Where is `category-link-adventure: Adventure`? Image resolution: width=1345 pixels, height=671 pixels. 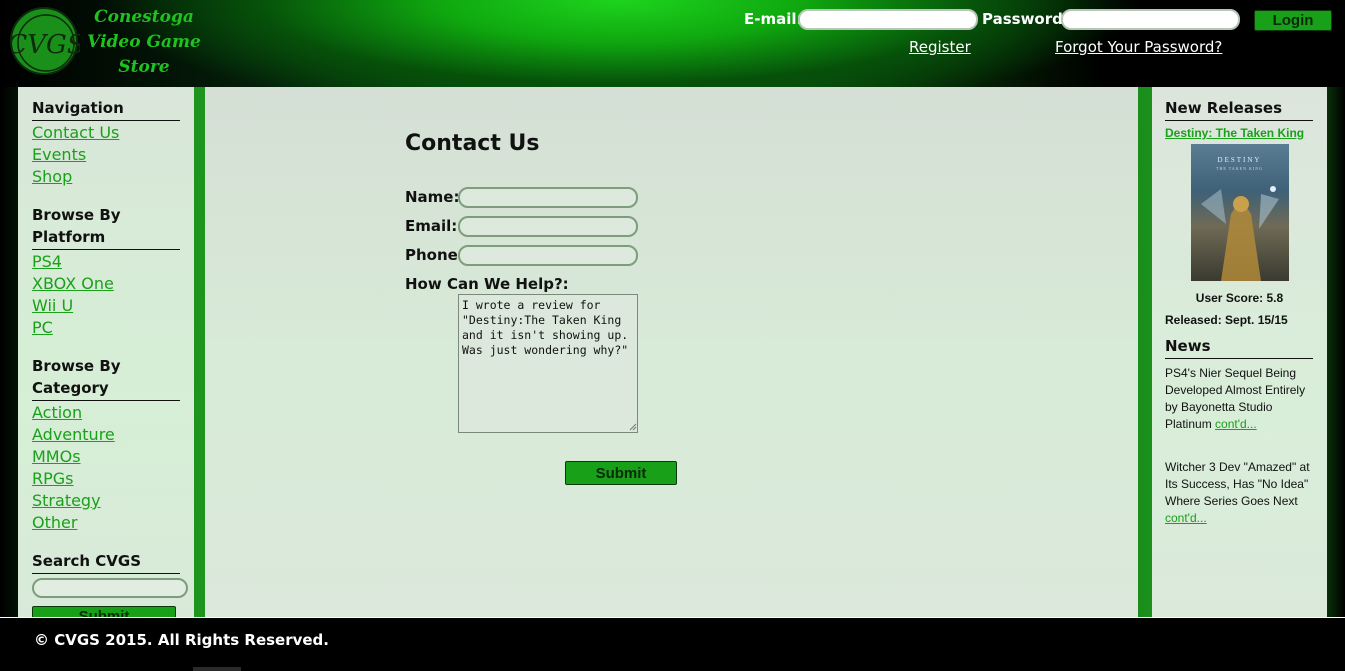 category-link-adventure: Adventure is located at coordinates (106, 435).